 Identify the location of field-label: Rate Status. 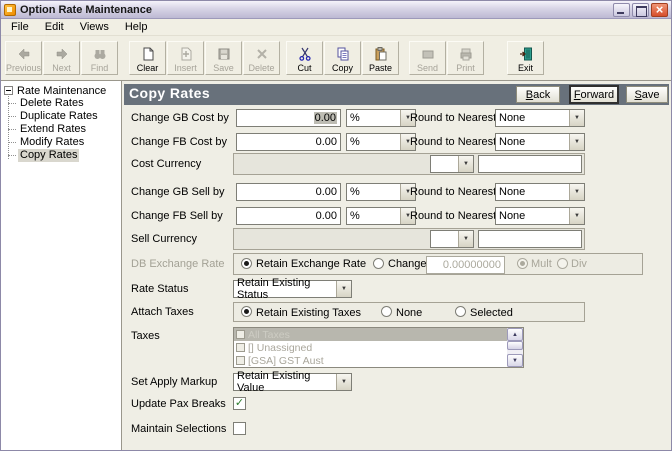
(160, 289).